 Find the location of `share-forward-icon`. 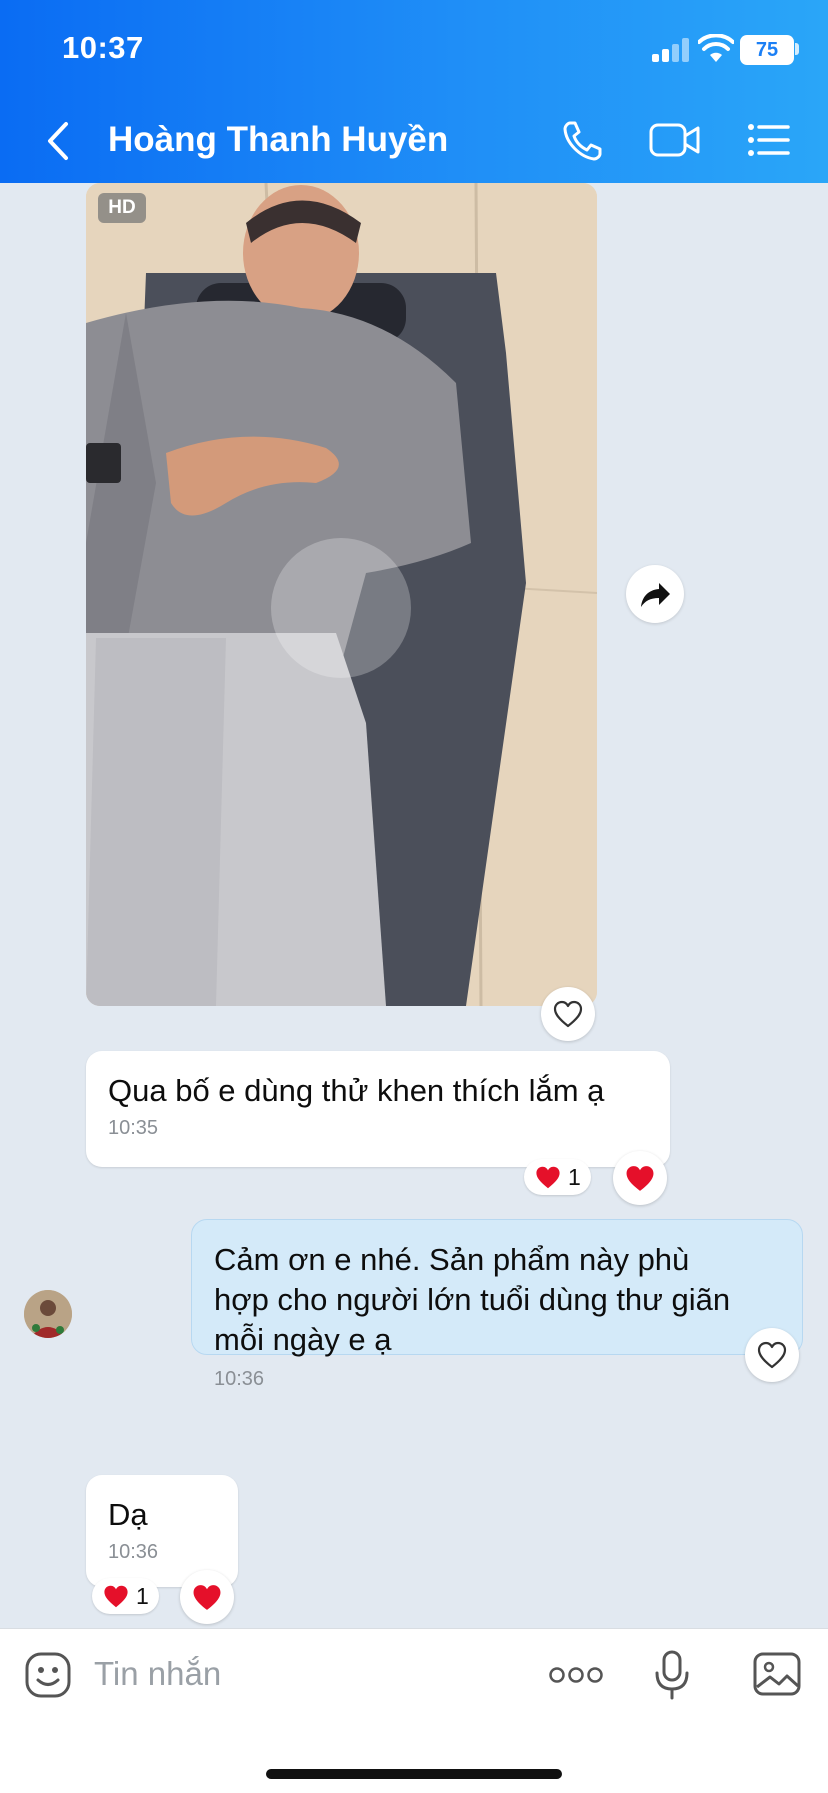

share-forward-icon is located at coordinates (655, 595).